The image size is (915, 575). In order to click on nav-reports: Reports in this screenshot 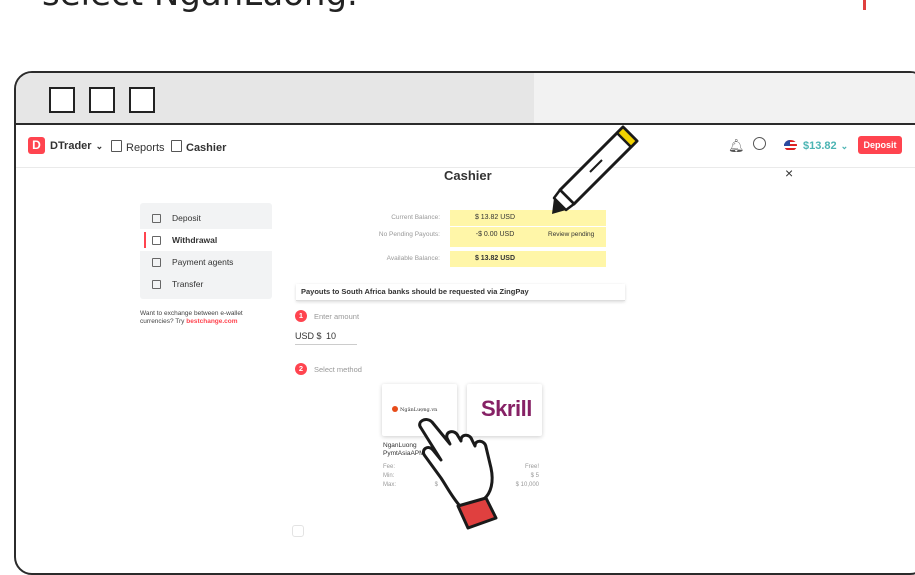, I will do `click(138, 147)`.